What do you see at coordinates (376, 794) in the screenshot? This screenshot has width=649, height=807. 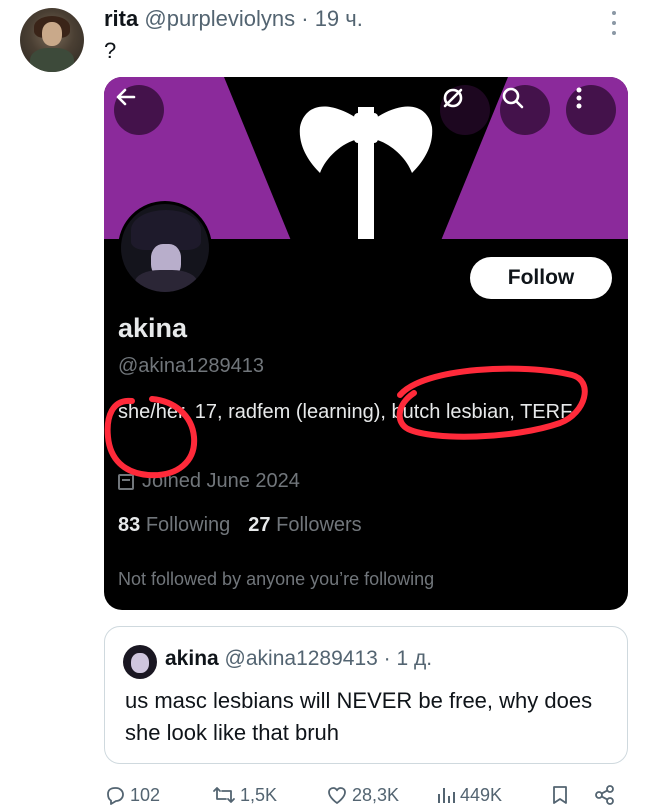 I see `like-count: 28,3K` at bounding box center [376, 794].